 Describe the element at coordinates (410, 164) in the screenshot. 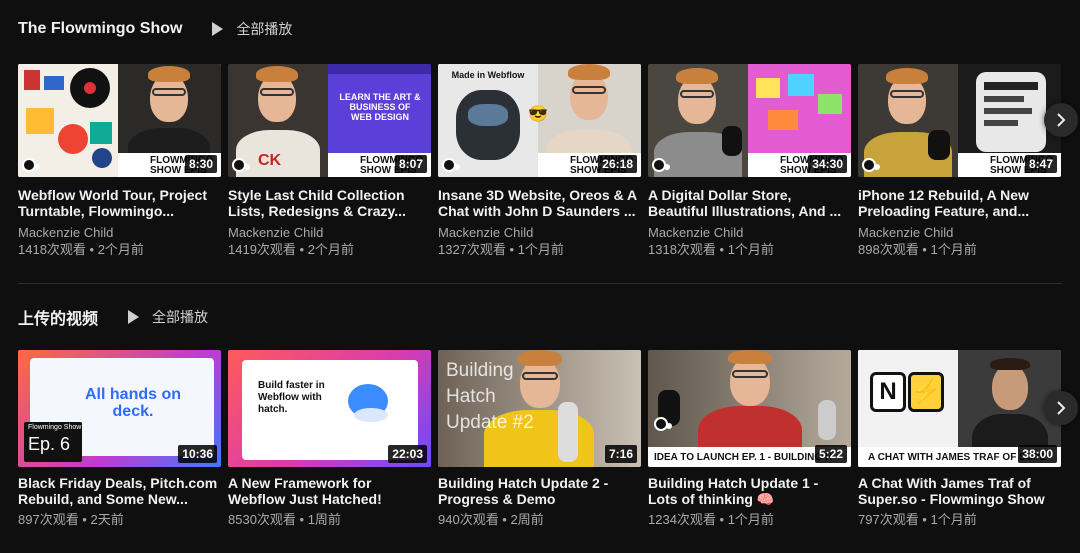

I see `video-duration: 8:07` at that location.